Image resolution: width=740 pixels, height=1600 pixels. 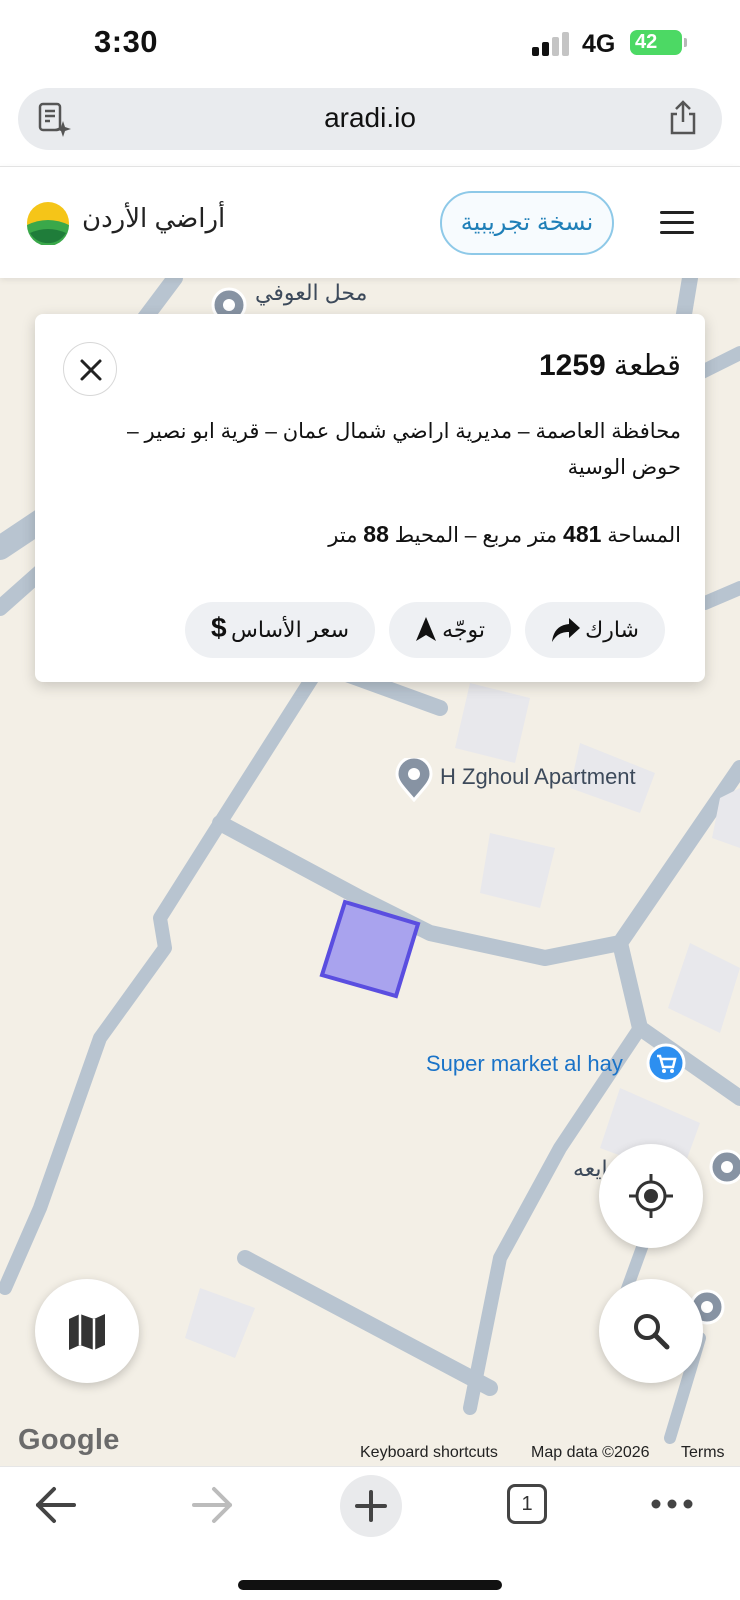 I want to click on app-header: نسخة تجريبية أراضي الأردن, so click(x=370, y=222).